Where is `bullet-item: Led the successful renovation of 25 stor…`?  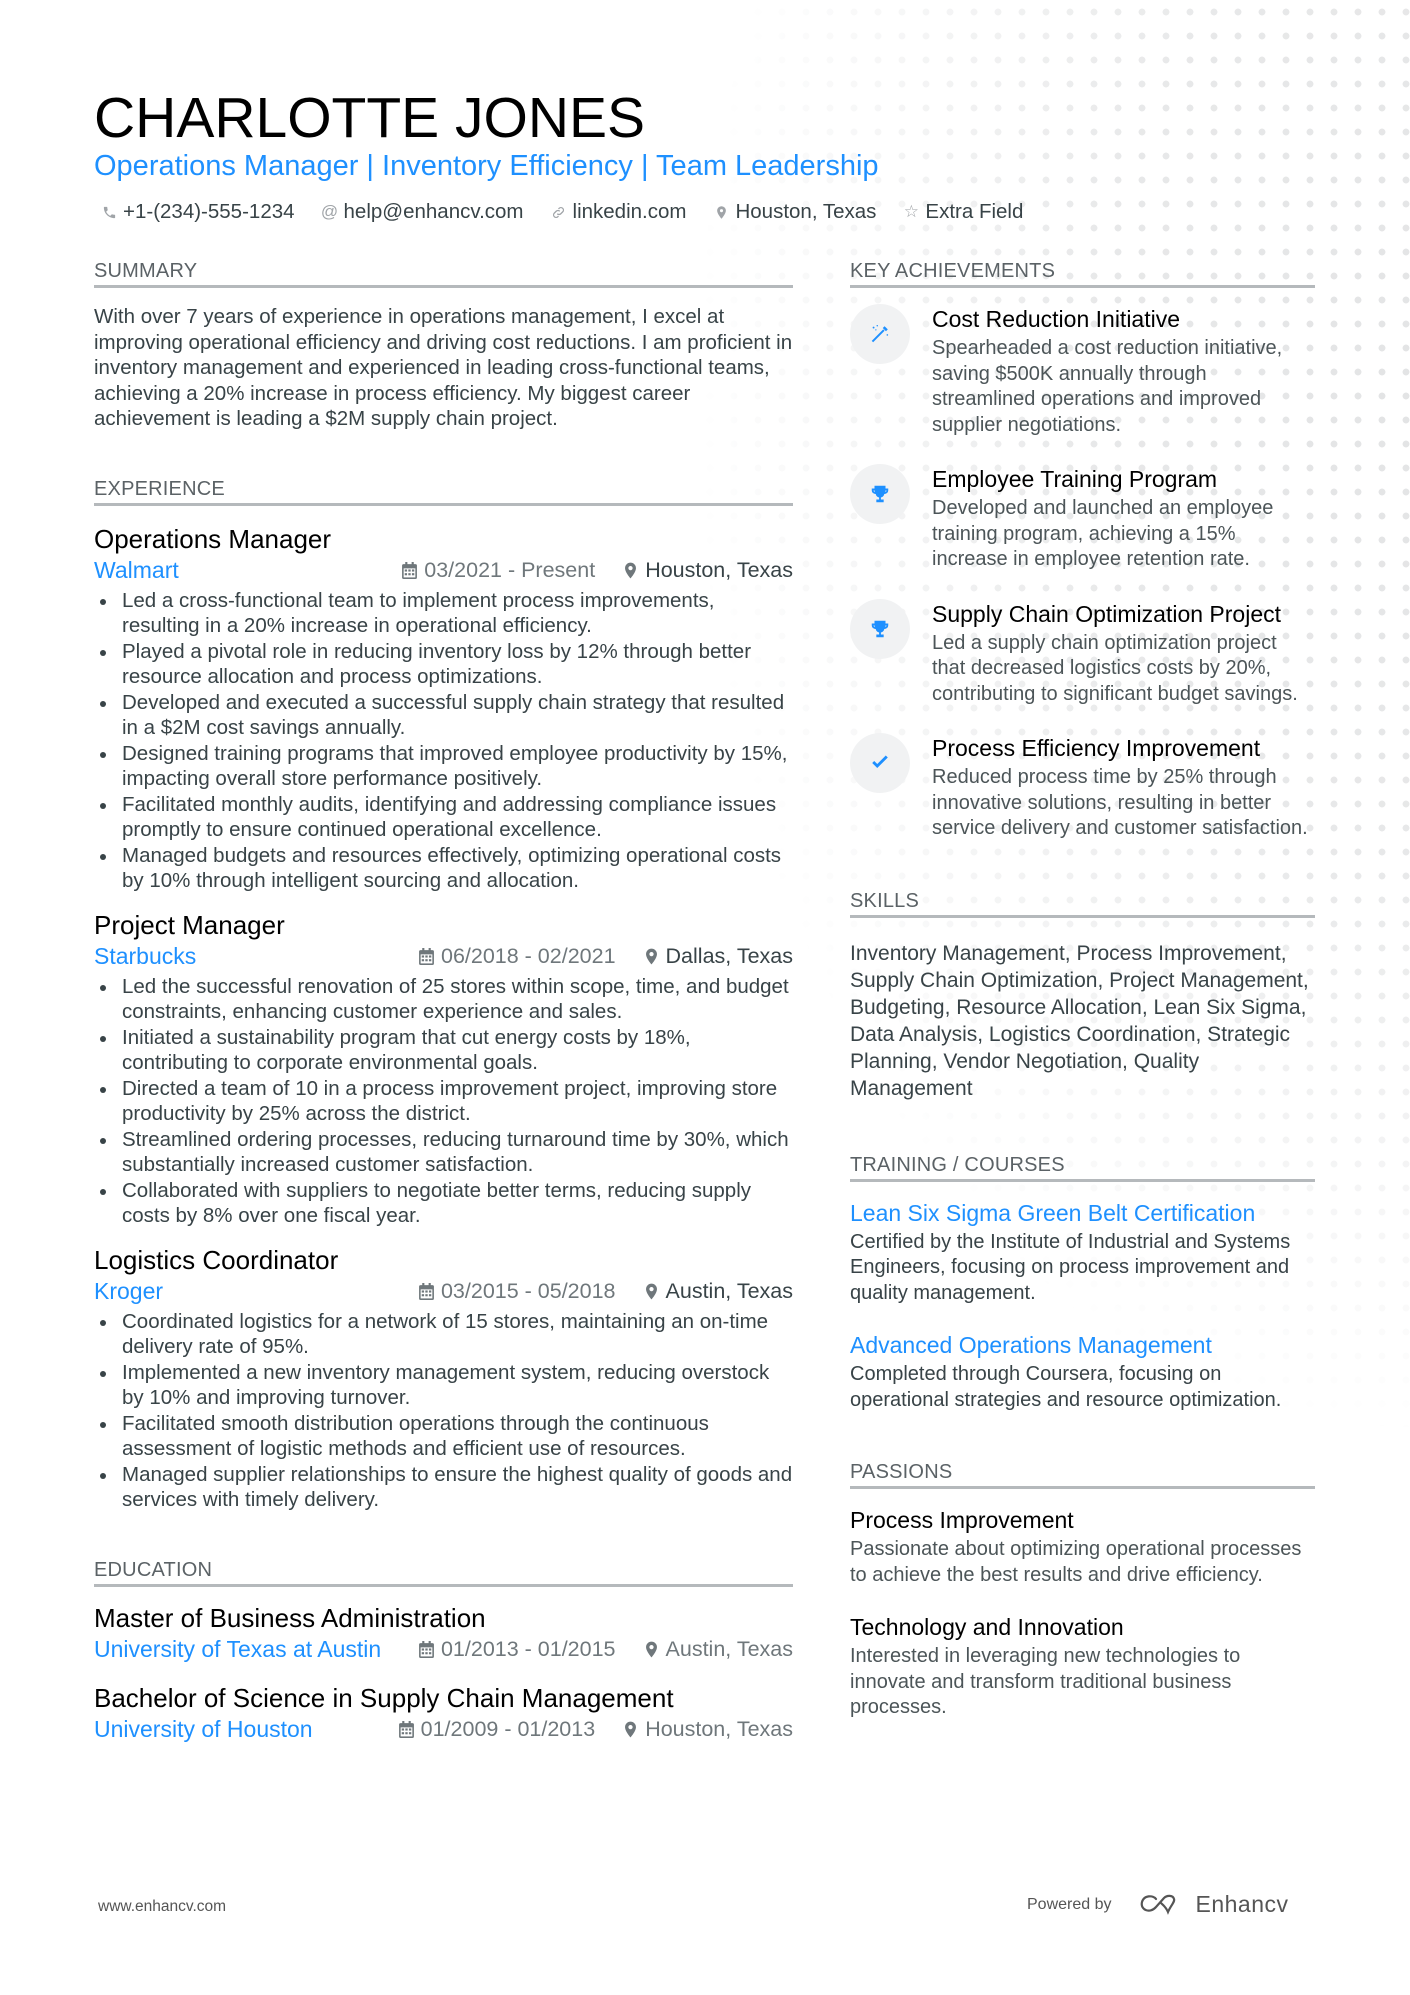 bullet-item: Led the successful renovation of 25 stor… is located at coordinates (443, 999).